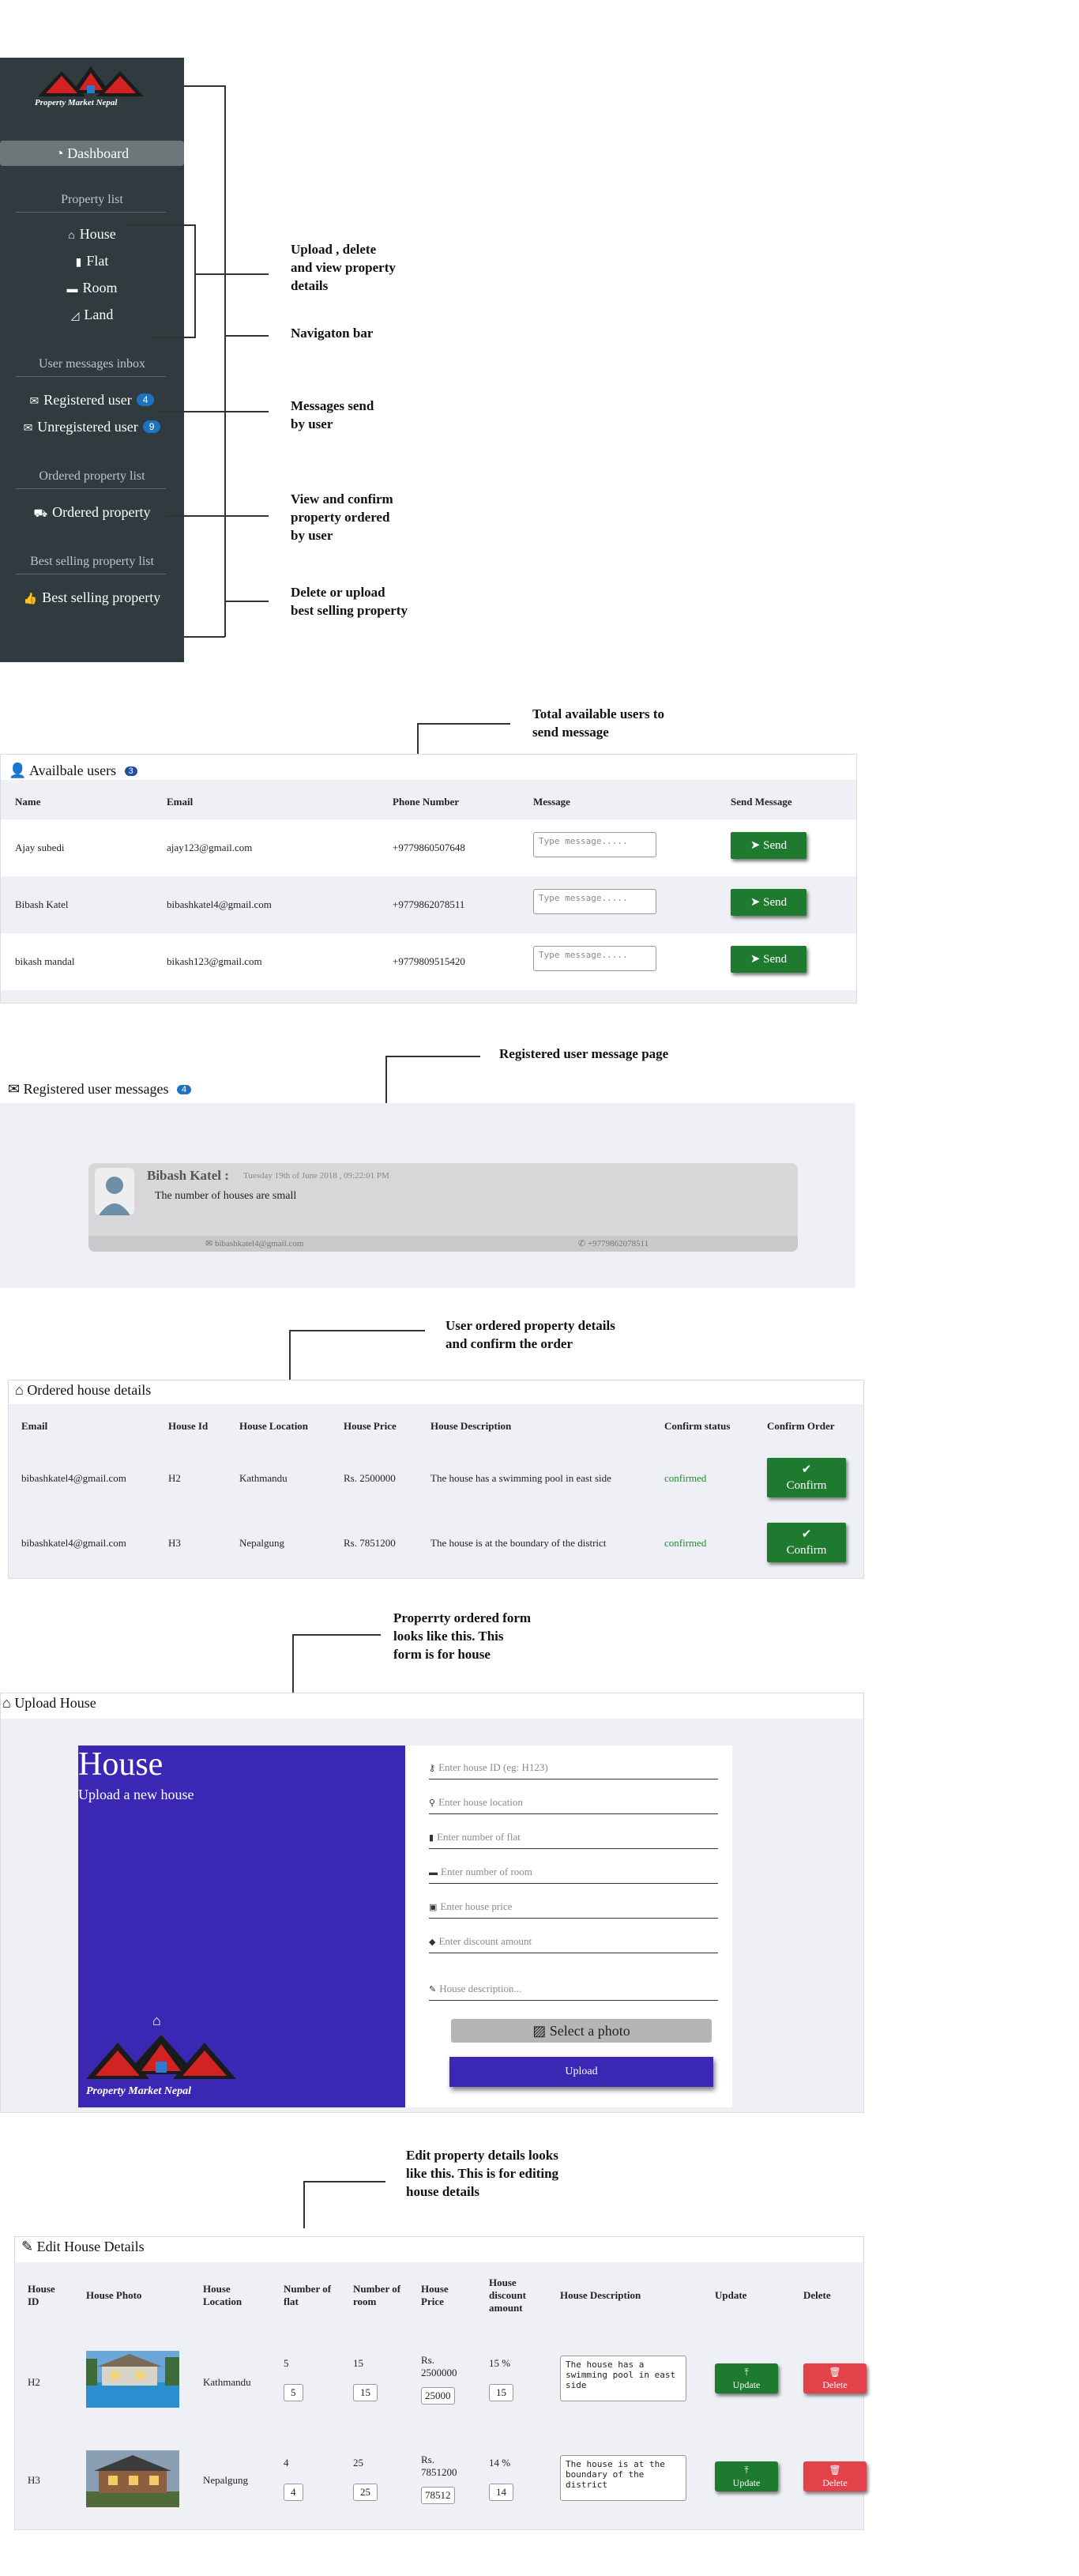 The width and height of the screenshot is (1079, 2576). I want to click on property-market-logo, so click(91, 81).